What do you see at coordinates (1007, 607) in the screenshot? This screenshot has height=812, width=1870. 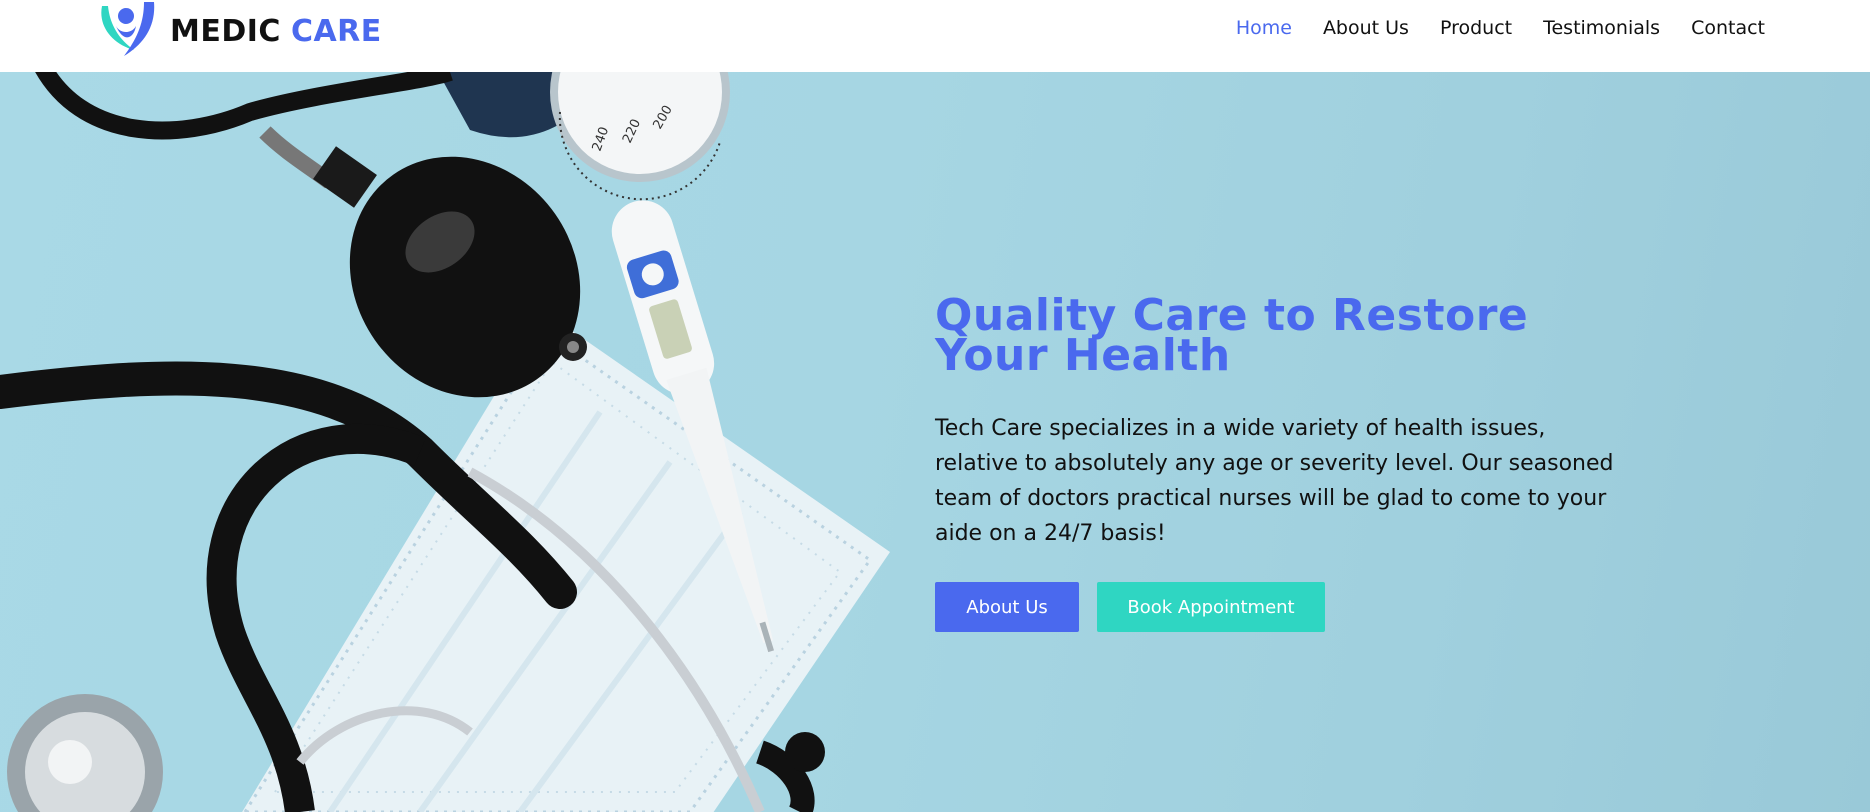 I see `about-us-button: About Us` at bounding box center [1007, 607].